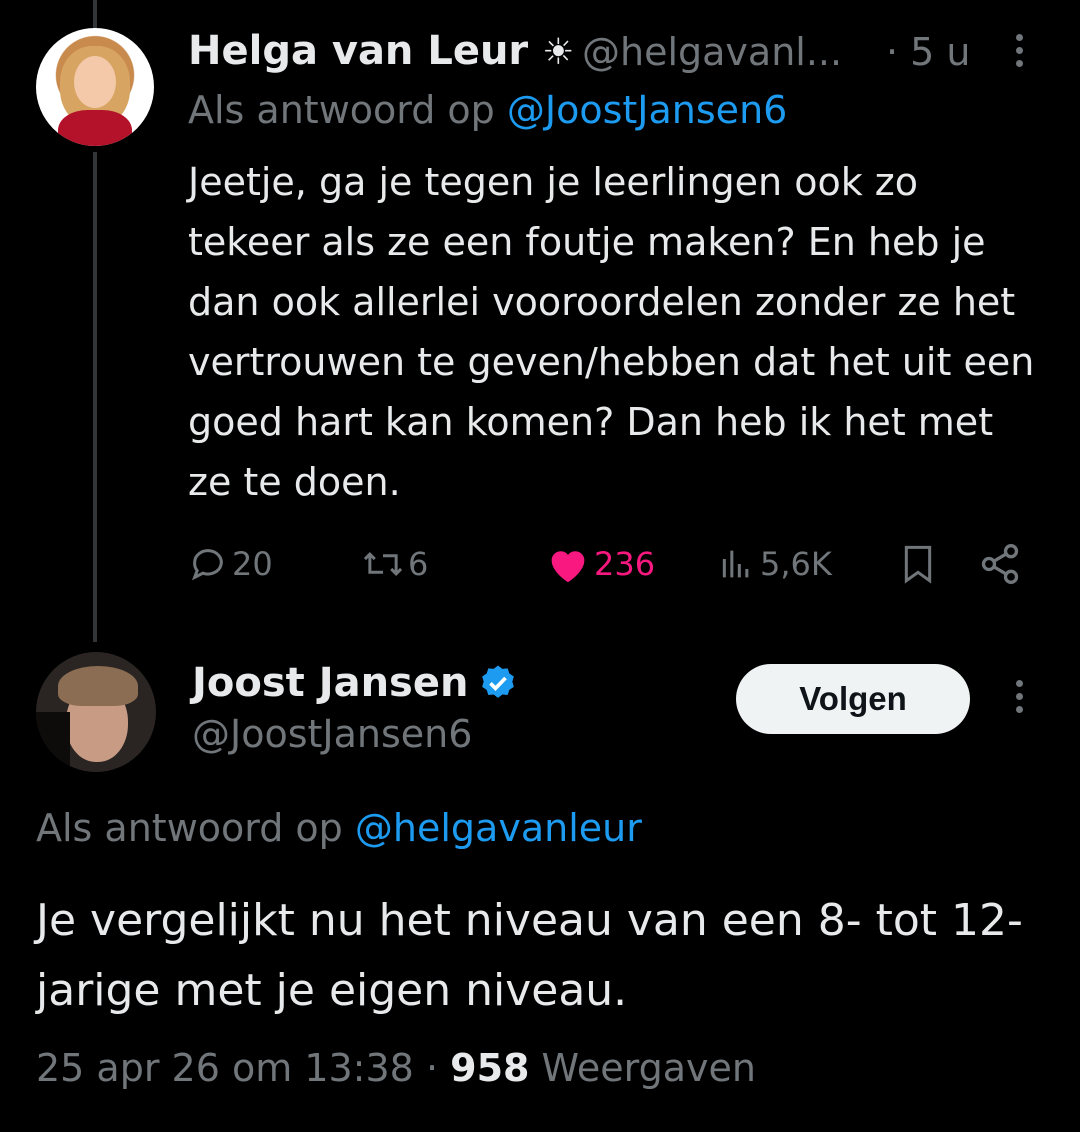  I want to click on reply-count: 20, so click(252, 564).